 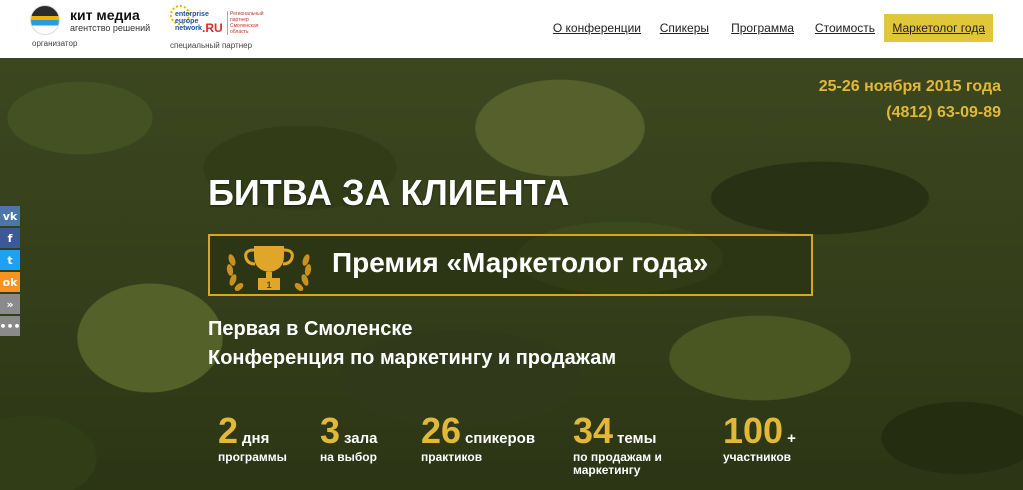 What do you see at coordinates (607, 470) in the screenshot?
I see `stat-desc: маркетингу` at bounding box center [607, 470].